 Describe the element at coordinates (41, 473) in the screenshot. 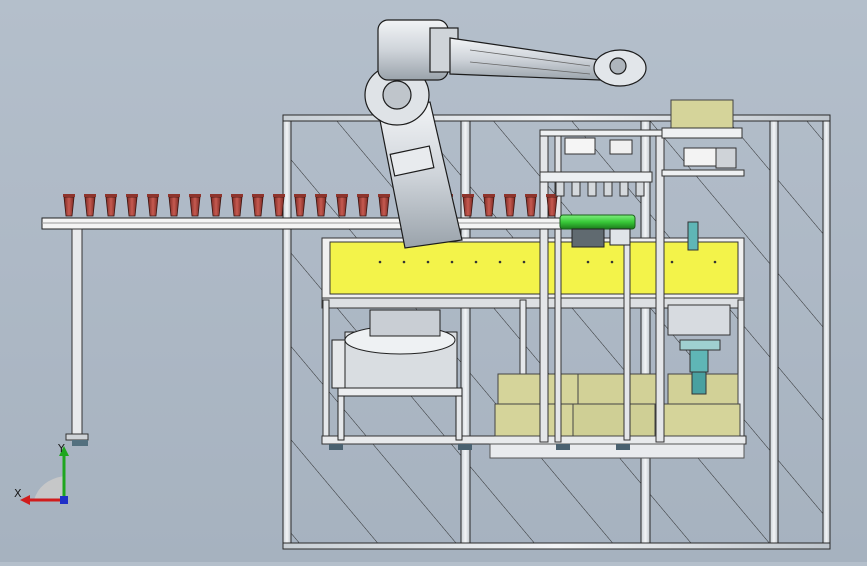

I see `coordinate-triad: Y X` at that location.